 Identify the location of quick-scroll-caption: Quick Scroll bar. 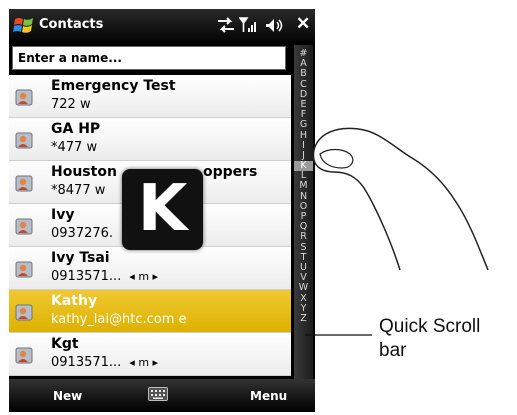
(429, 339).